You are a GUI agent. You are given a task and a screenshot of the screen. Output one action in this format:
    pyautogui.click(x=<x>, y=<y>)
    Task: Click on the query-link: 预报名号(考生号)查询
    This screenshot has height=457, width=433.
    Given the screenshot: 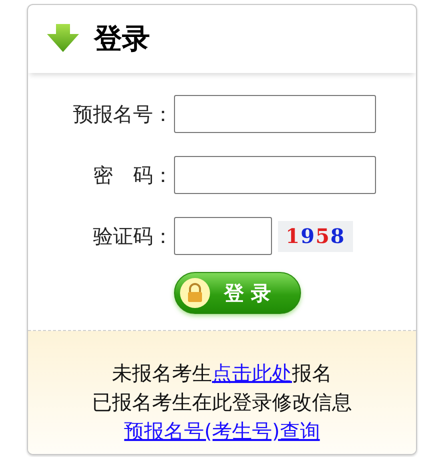 What is the action you would take?
    pyautogui.click(x=222, y=431)
    